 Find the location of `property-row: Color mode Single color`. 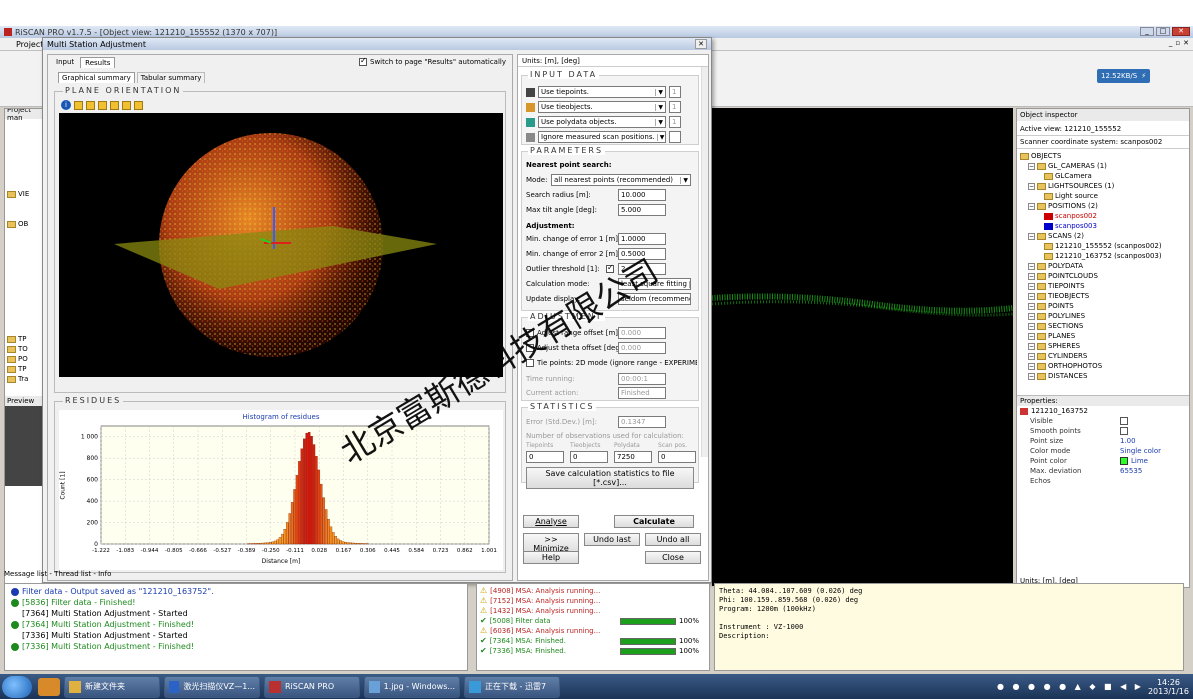

property-row: Color mode Single color is located at coordinates (1103, 451).